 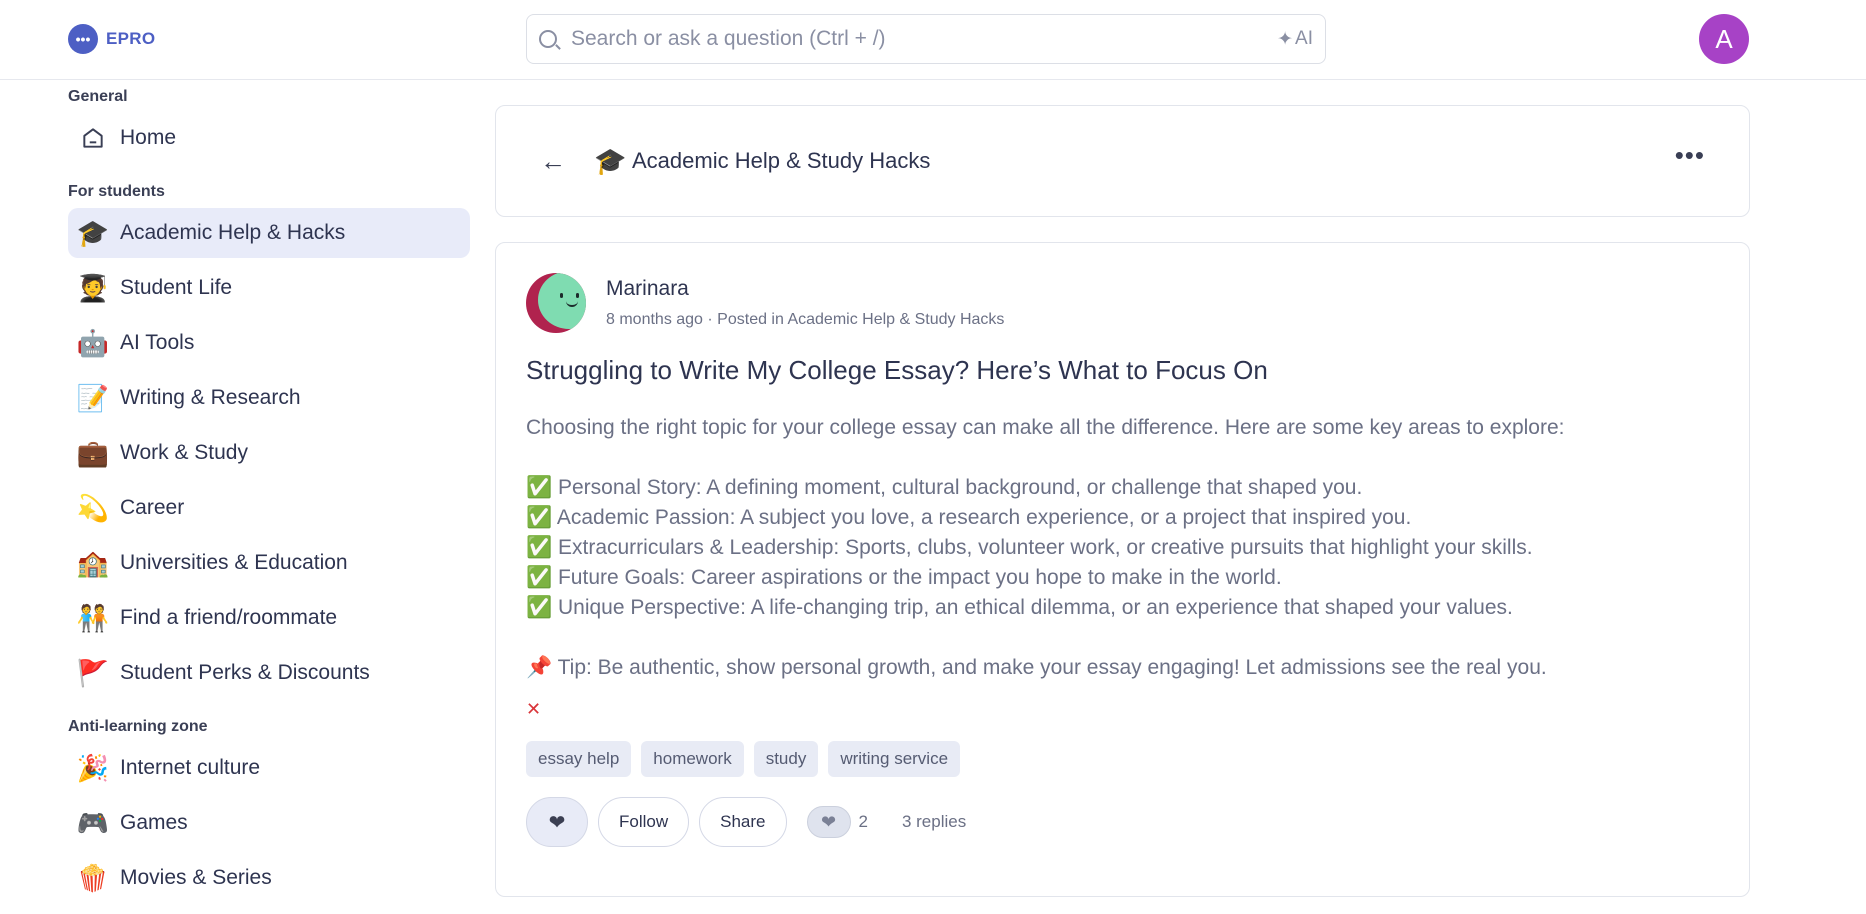 What do you see at coordinates (233, 232) in the screenshot?
I see `sidebar-item-label: Academic Help & Hacks` at bounding box center [233, 232].